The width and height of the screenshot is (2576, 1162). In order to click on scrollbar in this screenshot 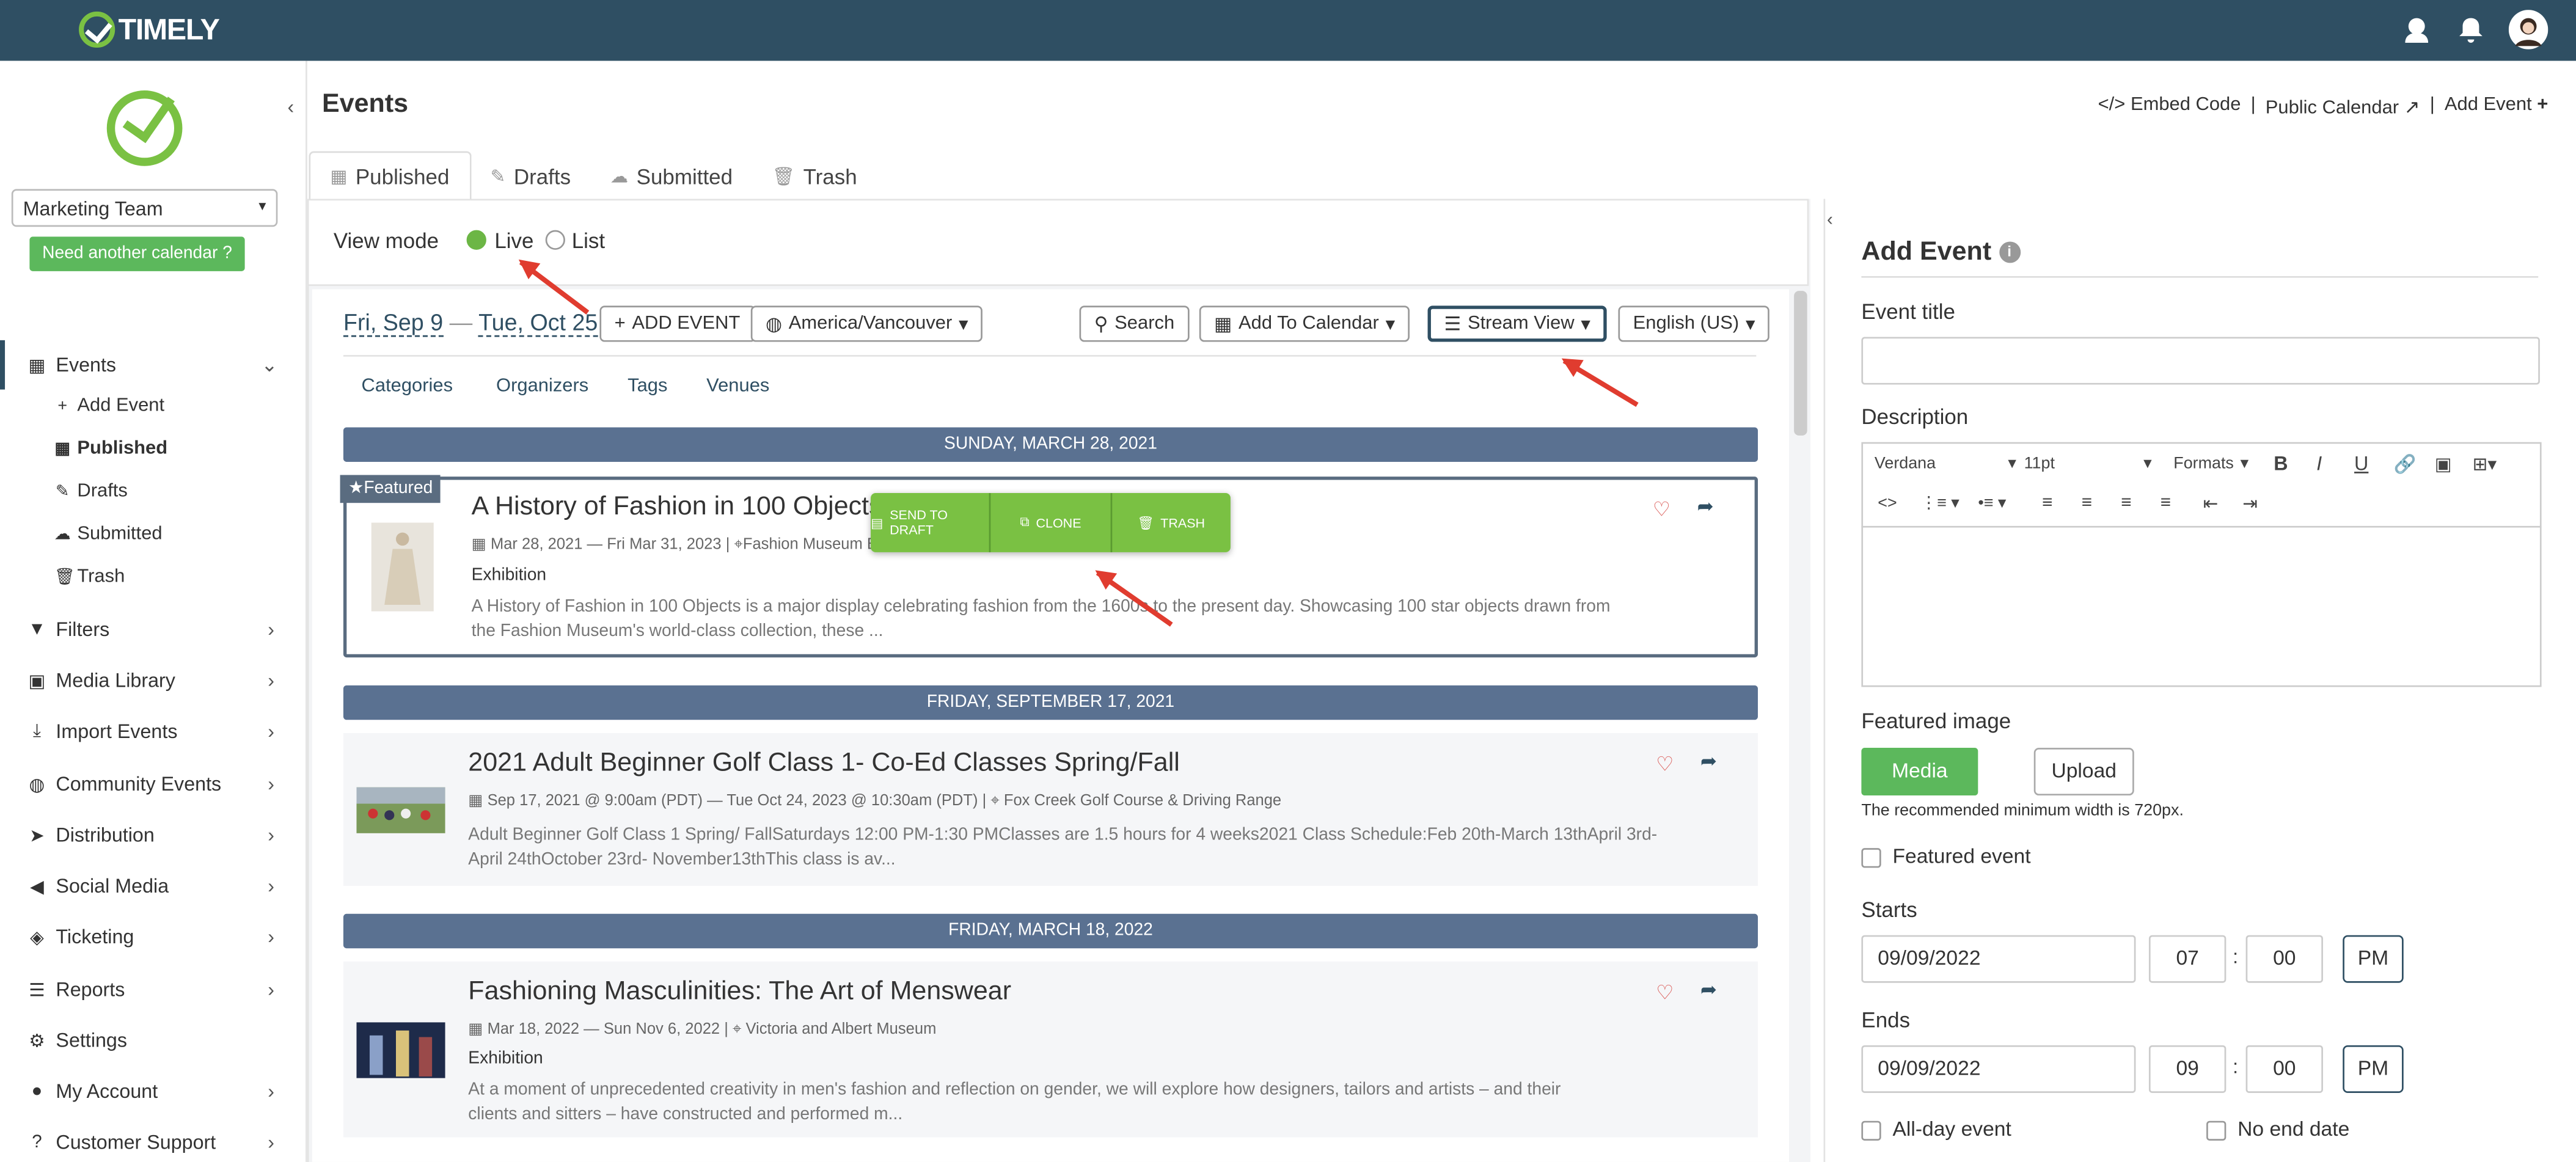, I will do `click(1800, 363)`.